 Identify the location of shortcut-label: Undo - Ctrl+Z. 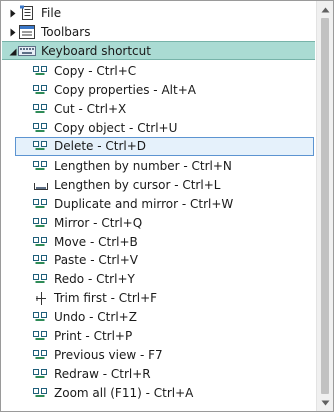
(95, 317).